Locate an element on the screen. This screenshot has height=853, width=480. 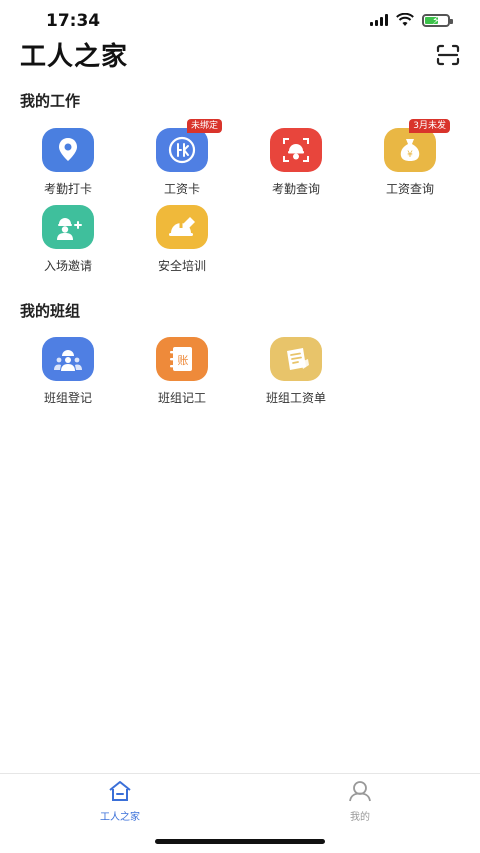
grid-item-safety-training: 安全培训 is located at coordinates (182, 241).